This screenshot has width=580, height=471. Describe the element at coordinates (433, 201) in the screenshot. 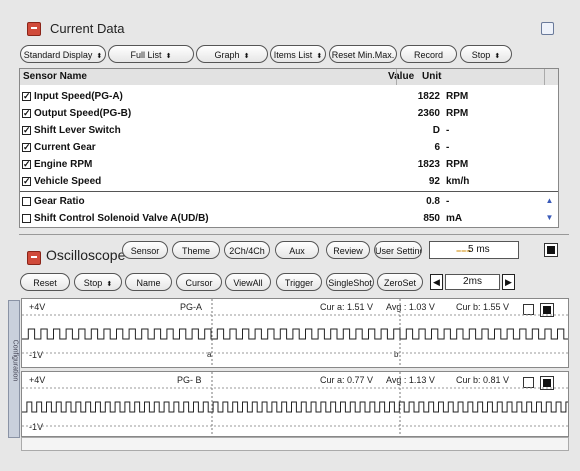

I see `row-value: 0.8` at that location.